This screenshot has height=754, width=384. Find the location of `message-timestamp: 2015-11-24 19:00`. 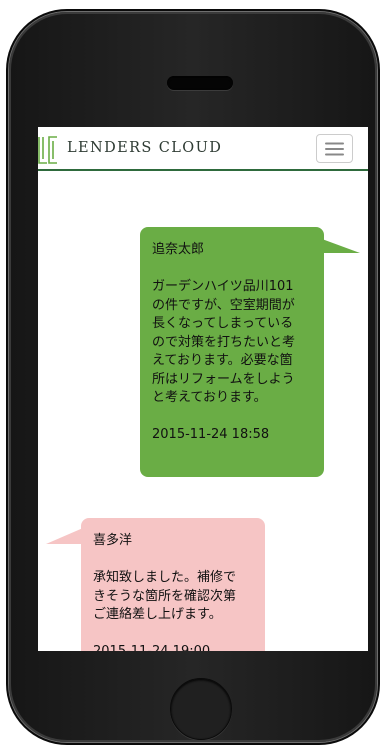

message-timestamp: 2015-11-24 19:00 is located at coordinates (173, 647).